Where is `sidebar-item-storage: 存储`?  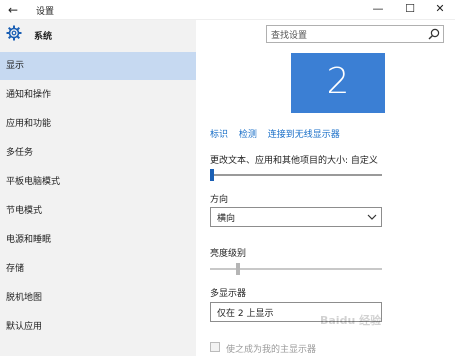
sidebar-item-storage: 存储 is located at coordinates (98, 269).